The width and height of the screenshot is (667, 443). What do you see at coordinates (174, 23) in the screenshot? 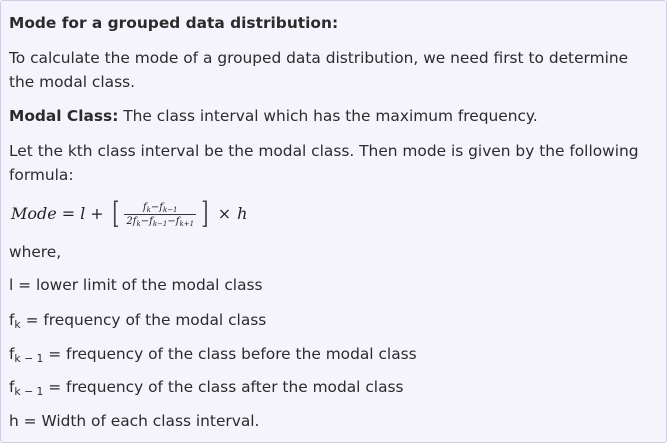
I see `section-heading: Mode for a grouped data distribution:` at bounding box center [174, 23].